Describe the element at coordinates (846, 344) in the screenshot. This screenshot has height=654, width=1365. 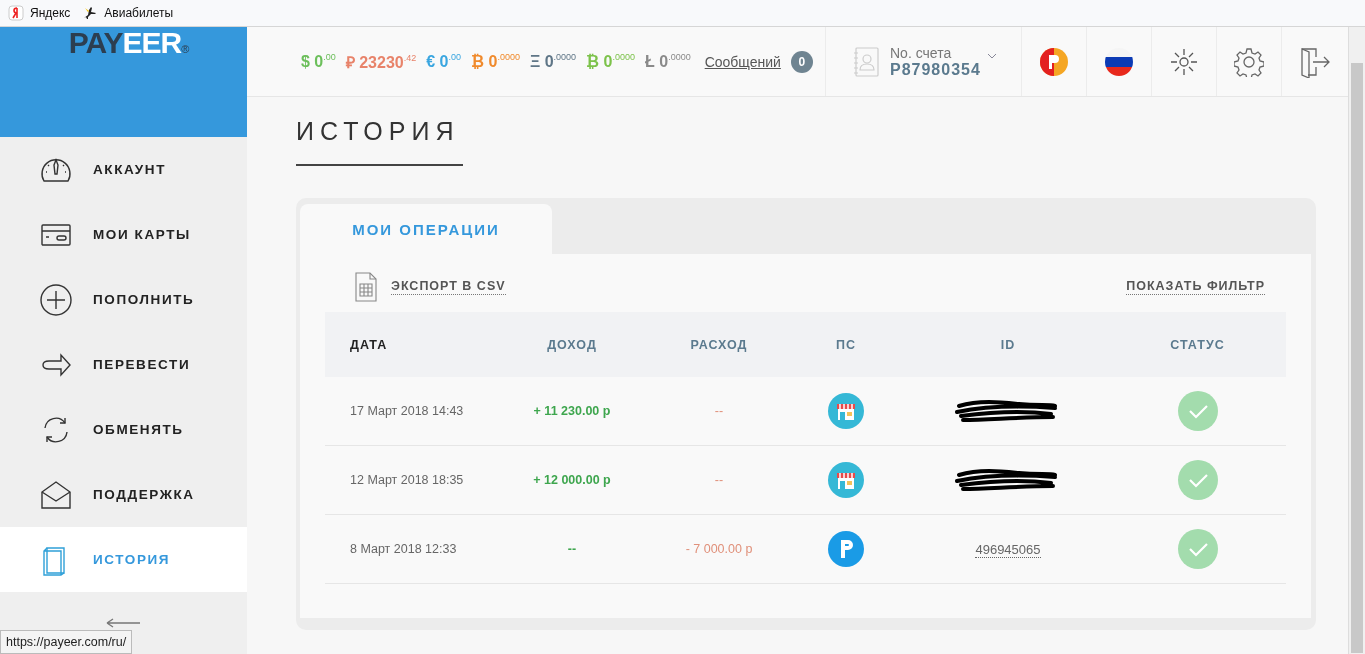
I see `column-header: ПС` at that location.